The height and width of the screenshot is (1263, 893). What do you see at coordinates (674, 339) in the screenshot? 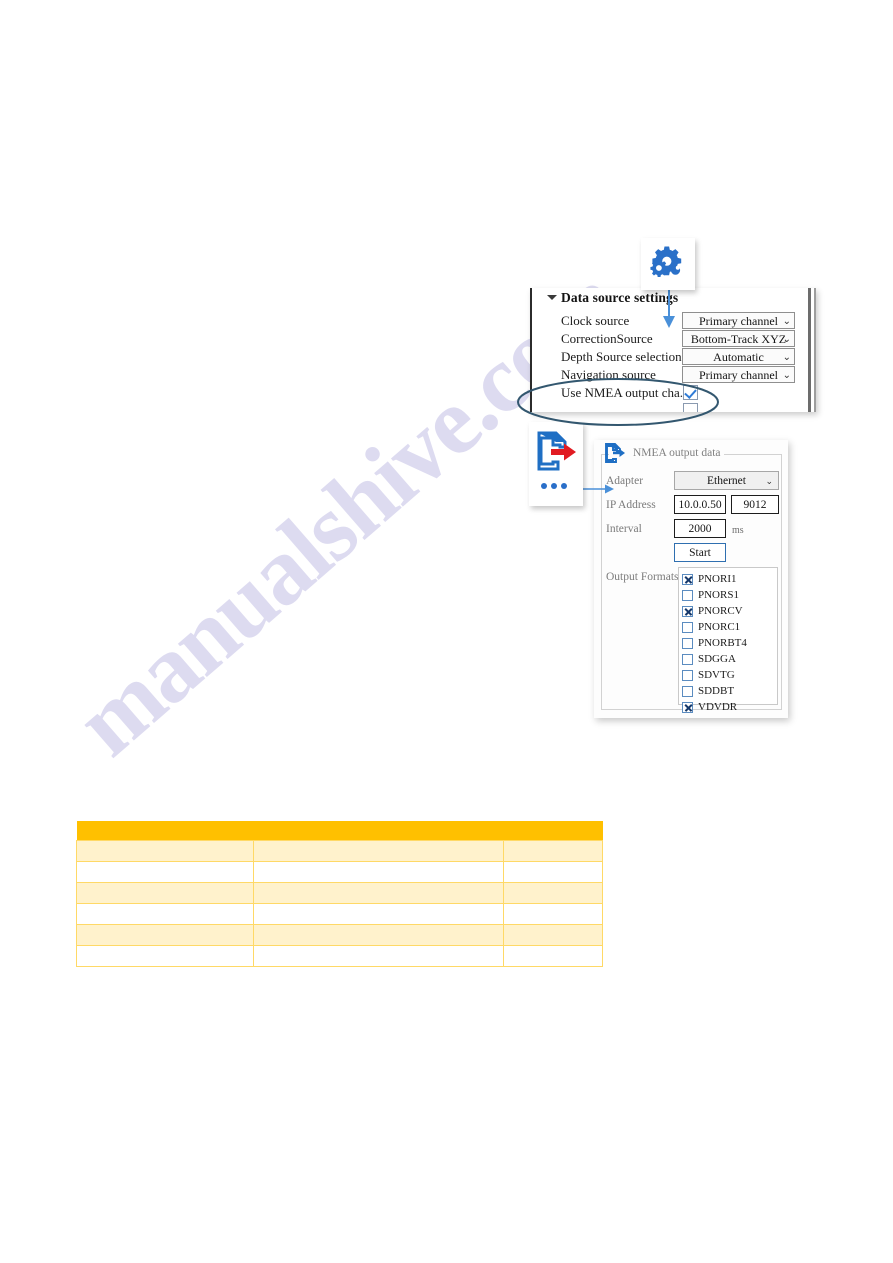
I see `setting-row-correction-source: CorrectionSource Bottom-Track XYZ ⌄` at bounding box center [674, 339].